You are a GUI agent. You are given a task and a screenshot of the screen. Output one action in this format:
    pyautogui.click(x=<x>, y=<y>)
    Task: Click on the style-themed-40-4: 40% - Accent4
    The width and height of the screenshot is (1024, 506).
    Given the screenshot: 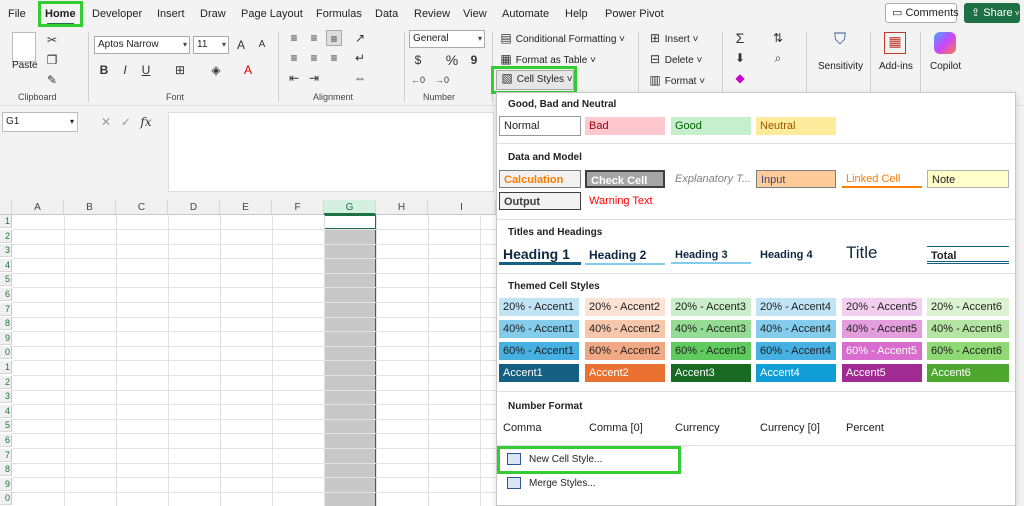 What is the action you would take?
    pyautogui.click(x=796, y=329)
    